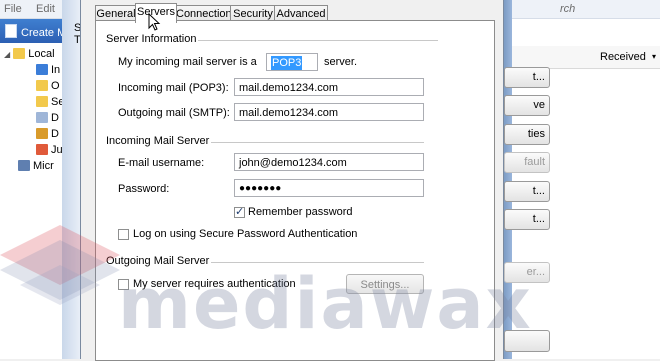 The width and height of the screenshot is (660, 361). I want to click on incoming-server-title: Incoming Mail Server, so click(158, 141).